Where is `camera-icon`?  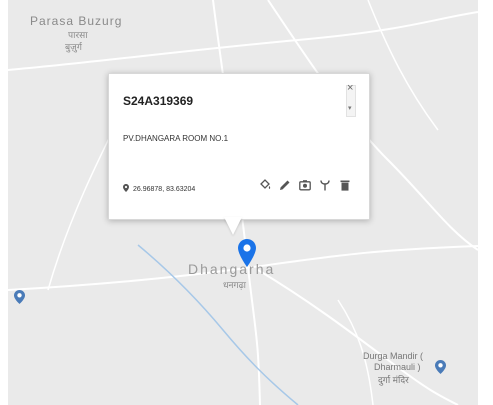 camera-icon is located at coordinates (305, 185).